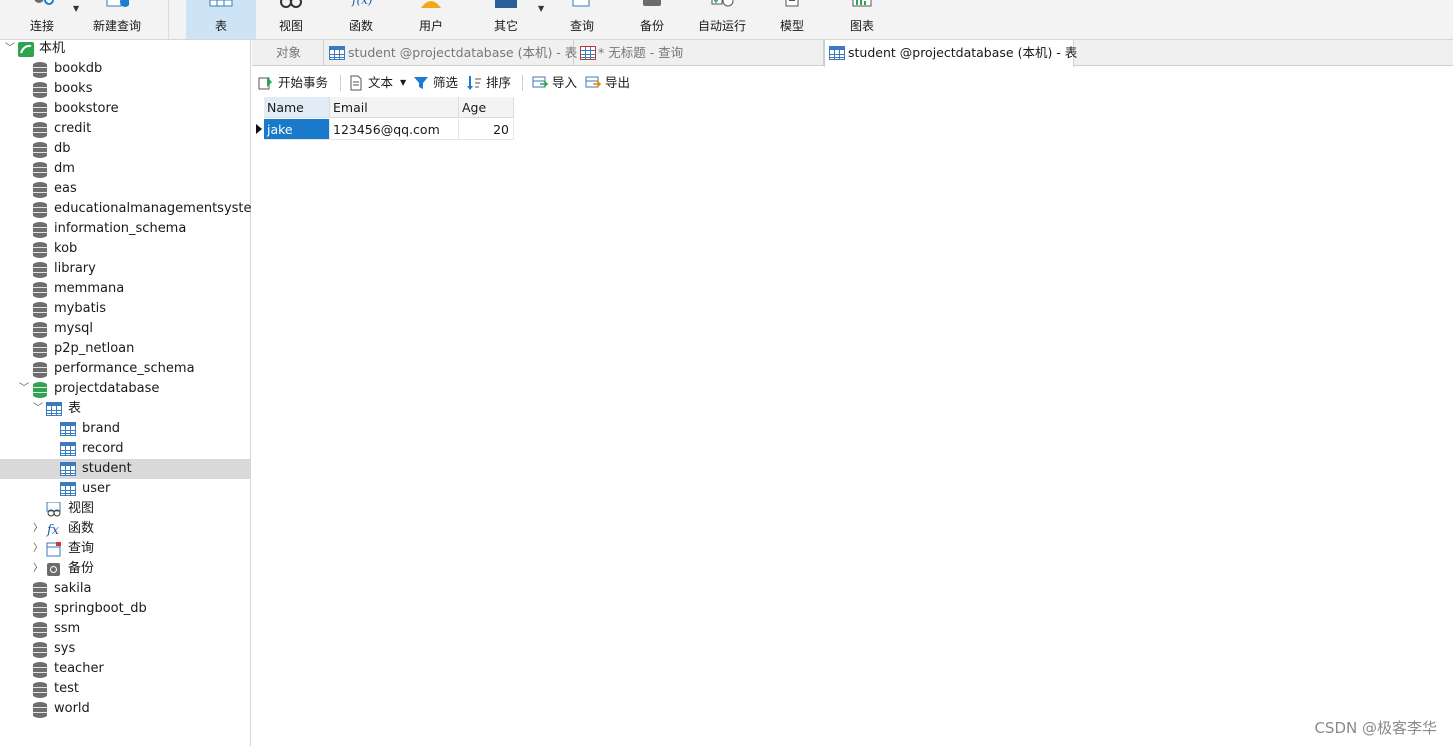 Image resolution: width=1453 pixels, height=746 pixels. What do you see at coordinates (394, 107) in the screenshot?
I see `column-header-email: Email` at bounding box center [394, 107].